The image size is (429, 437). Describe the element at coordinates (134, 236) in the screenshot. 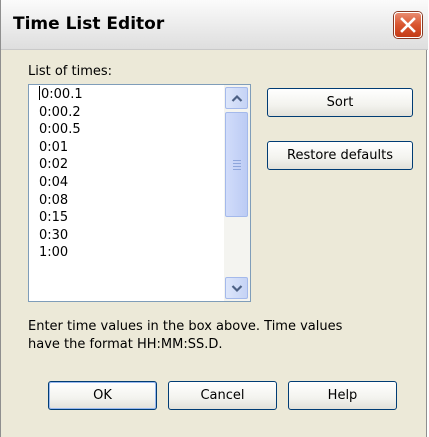

I see `list-item: 0:30` at that location.